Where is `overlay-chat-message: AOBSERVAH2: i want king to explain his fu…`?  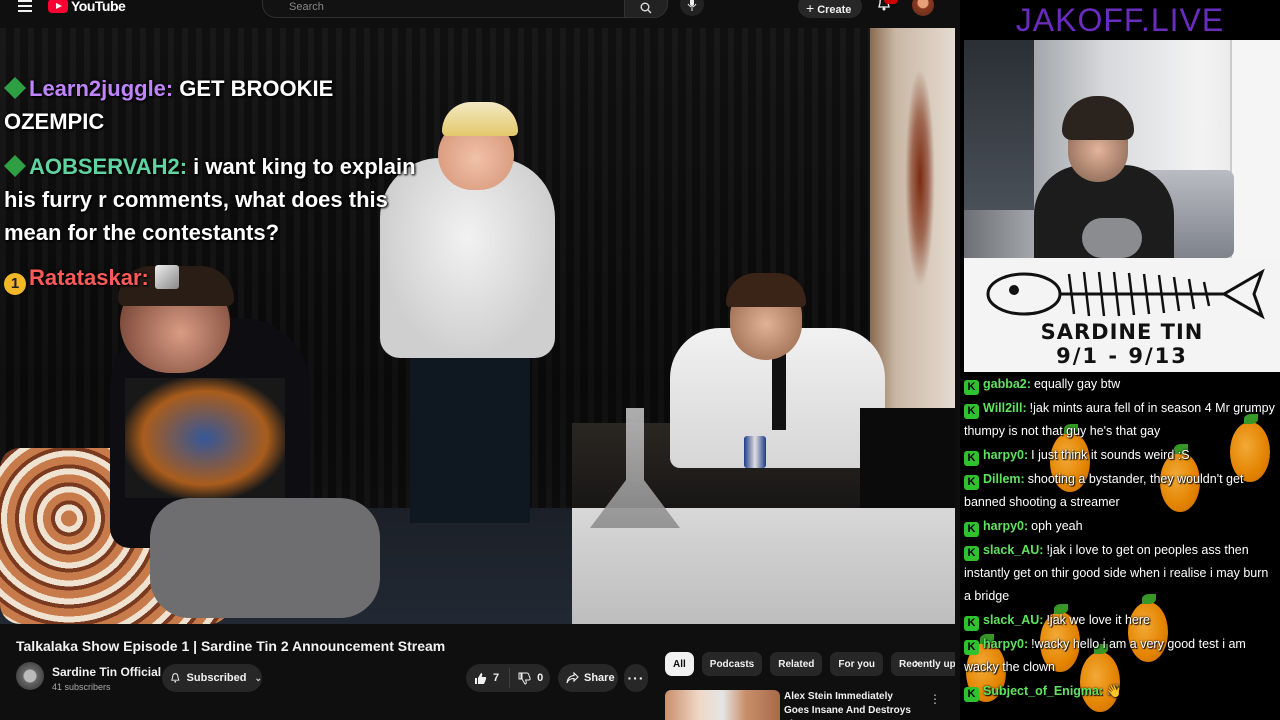
overlay-chat-message: AOBSERVAH2: i want king to explain his fu… is located at coordinates (214, 199).